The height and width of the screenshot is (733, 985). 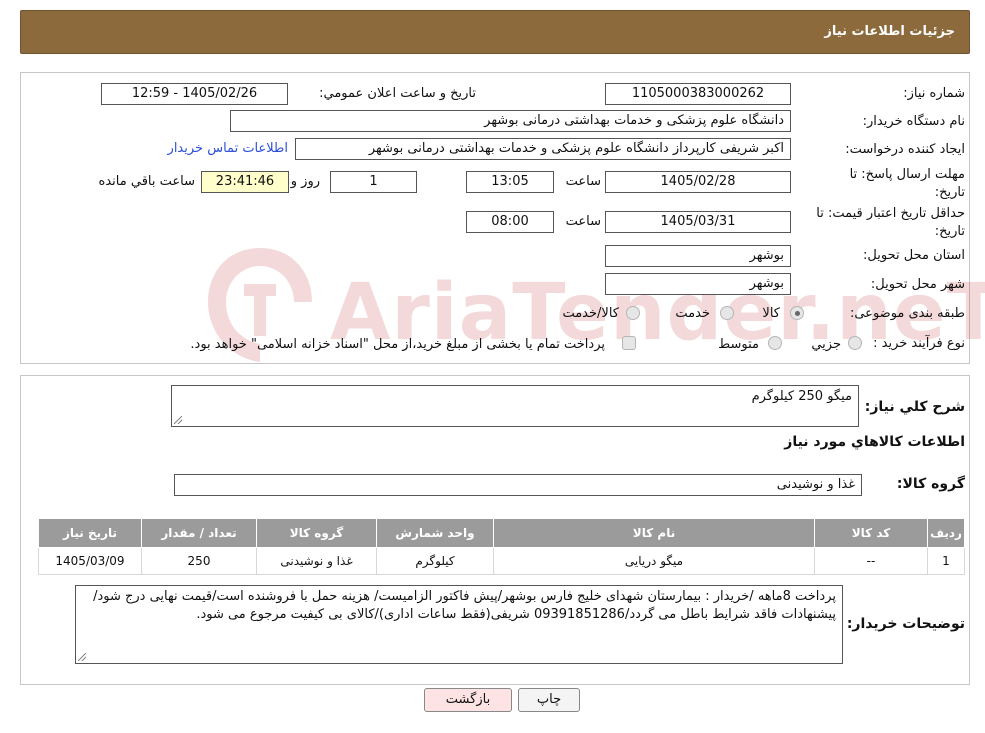 What do you see at coordinates (698, 256) in the screenshot?
I see `province-field: بوشهر` at bounding box center [698, 256].